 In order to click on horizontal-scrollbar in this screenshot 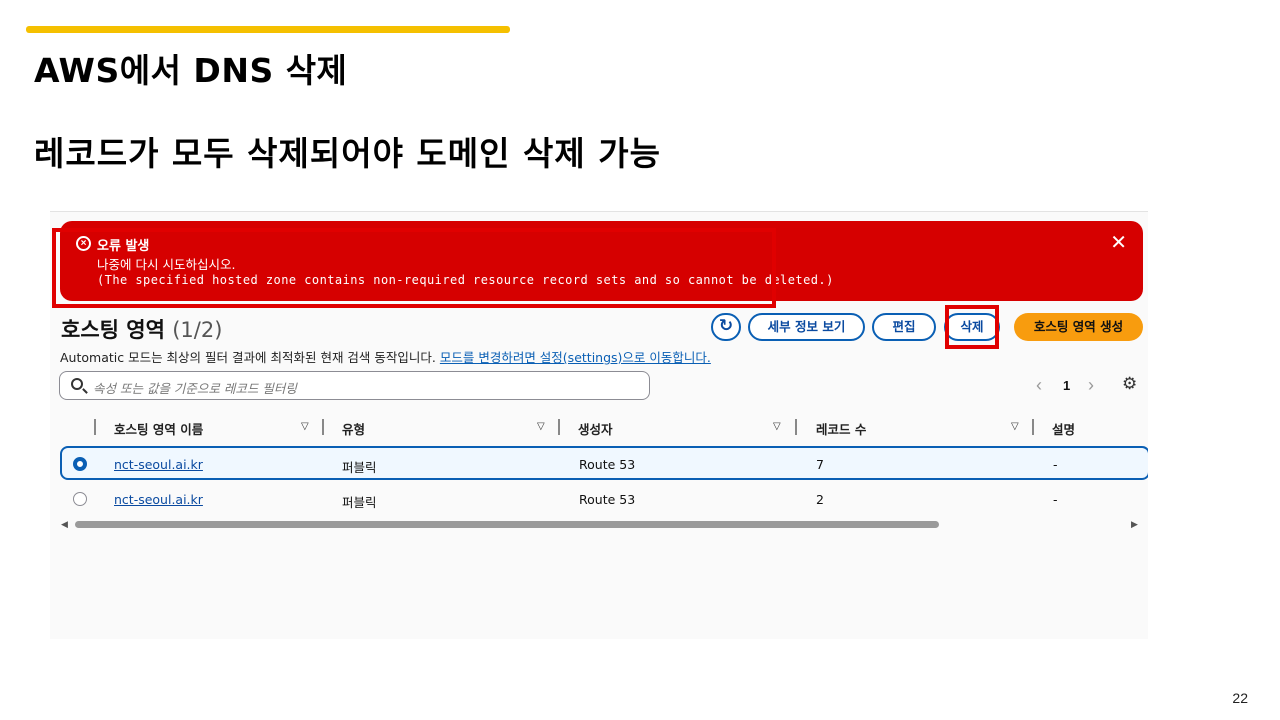, I will do `click(507, 524)`.